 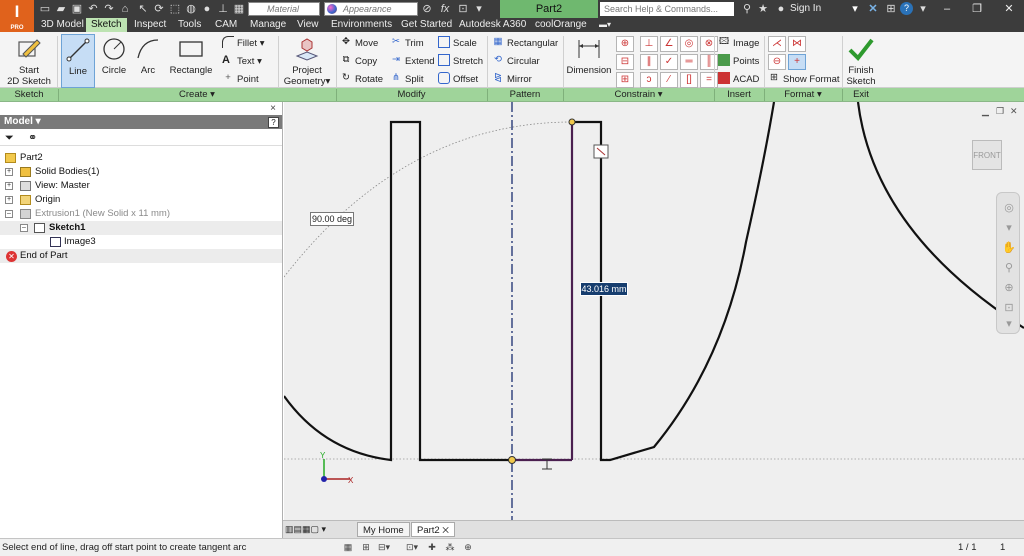 What do you see at coordinates (457, 44) in the screenshot?
I see `scale-button: Scale` at bounding box center [457, 44].